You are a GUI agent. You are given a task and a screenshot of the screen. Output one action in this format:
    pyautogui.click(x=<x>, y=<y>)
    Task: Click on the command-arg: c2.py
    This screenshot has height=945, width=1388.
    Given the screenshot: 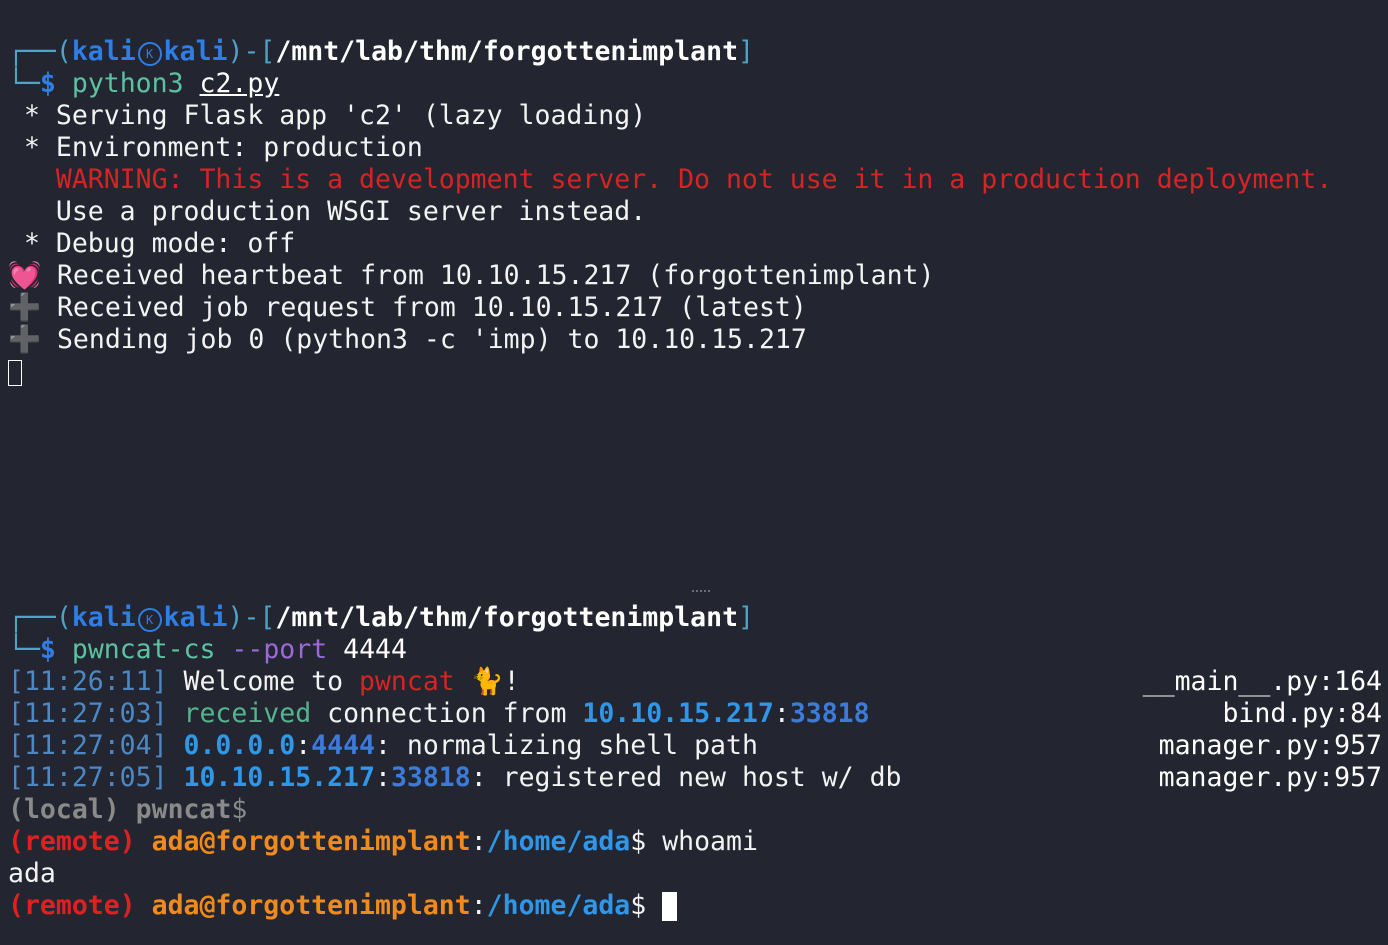 What is the action you would take?
    pyautogui.click(x=239, y=83)
    